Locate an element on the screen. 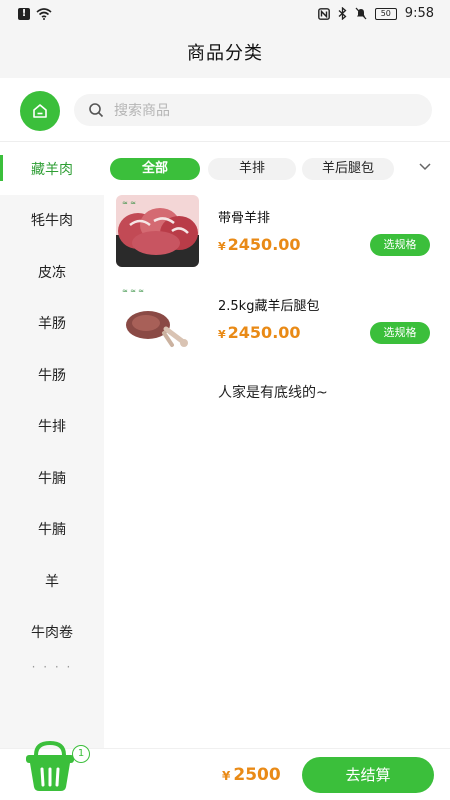 The height and width of the screenshot is (800, 450). battery-icon: 50 is located at coordinates (385, 13).